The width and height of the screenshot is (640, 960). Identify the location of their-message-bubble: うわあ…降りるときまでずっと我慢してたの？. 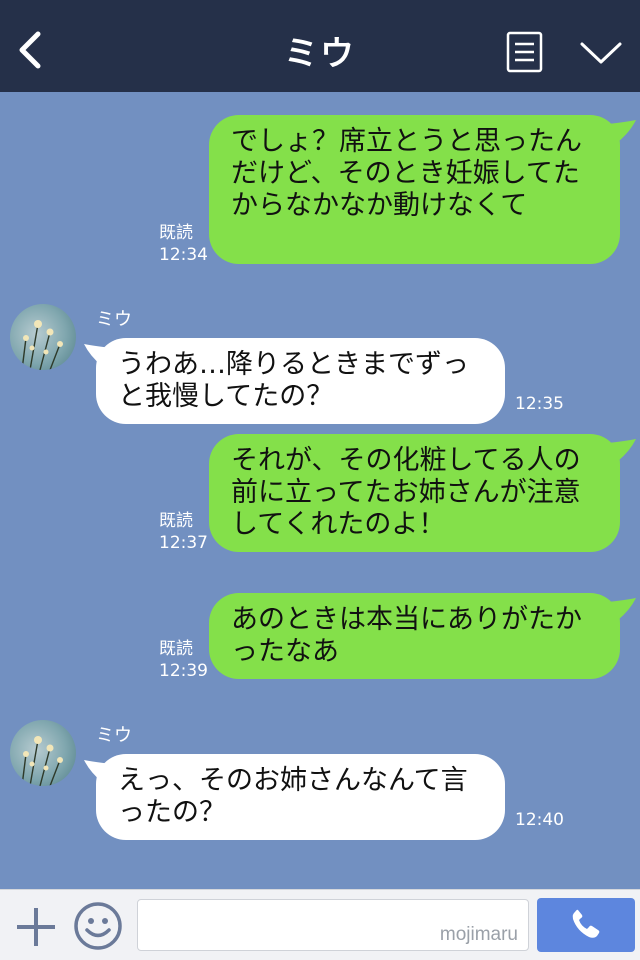
(300, 381).